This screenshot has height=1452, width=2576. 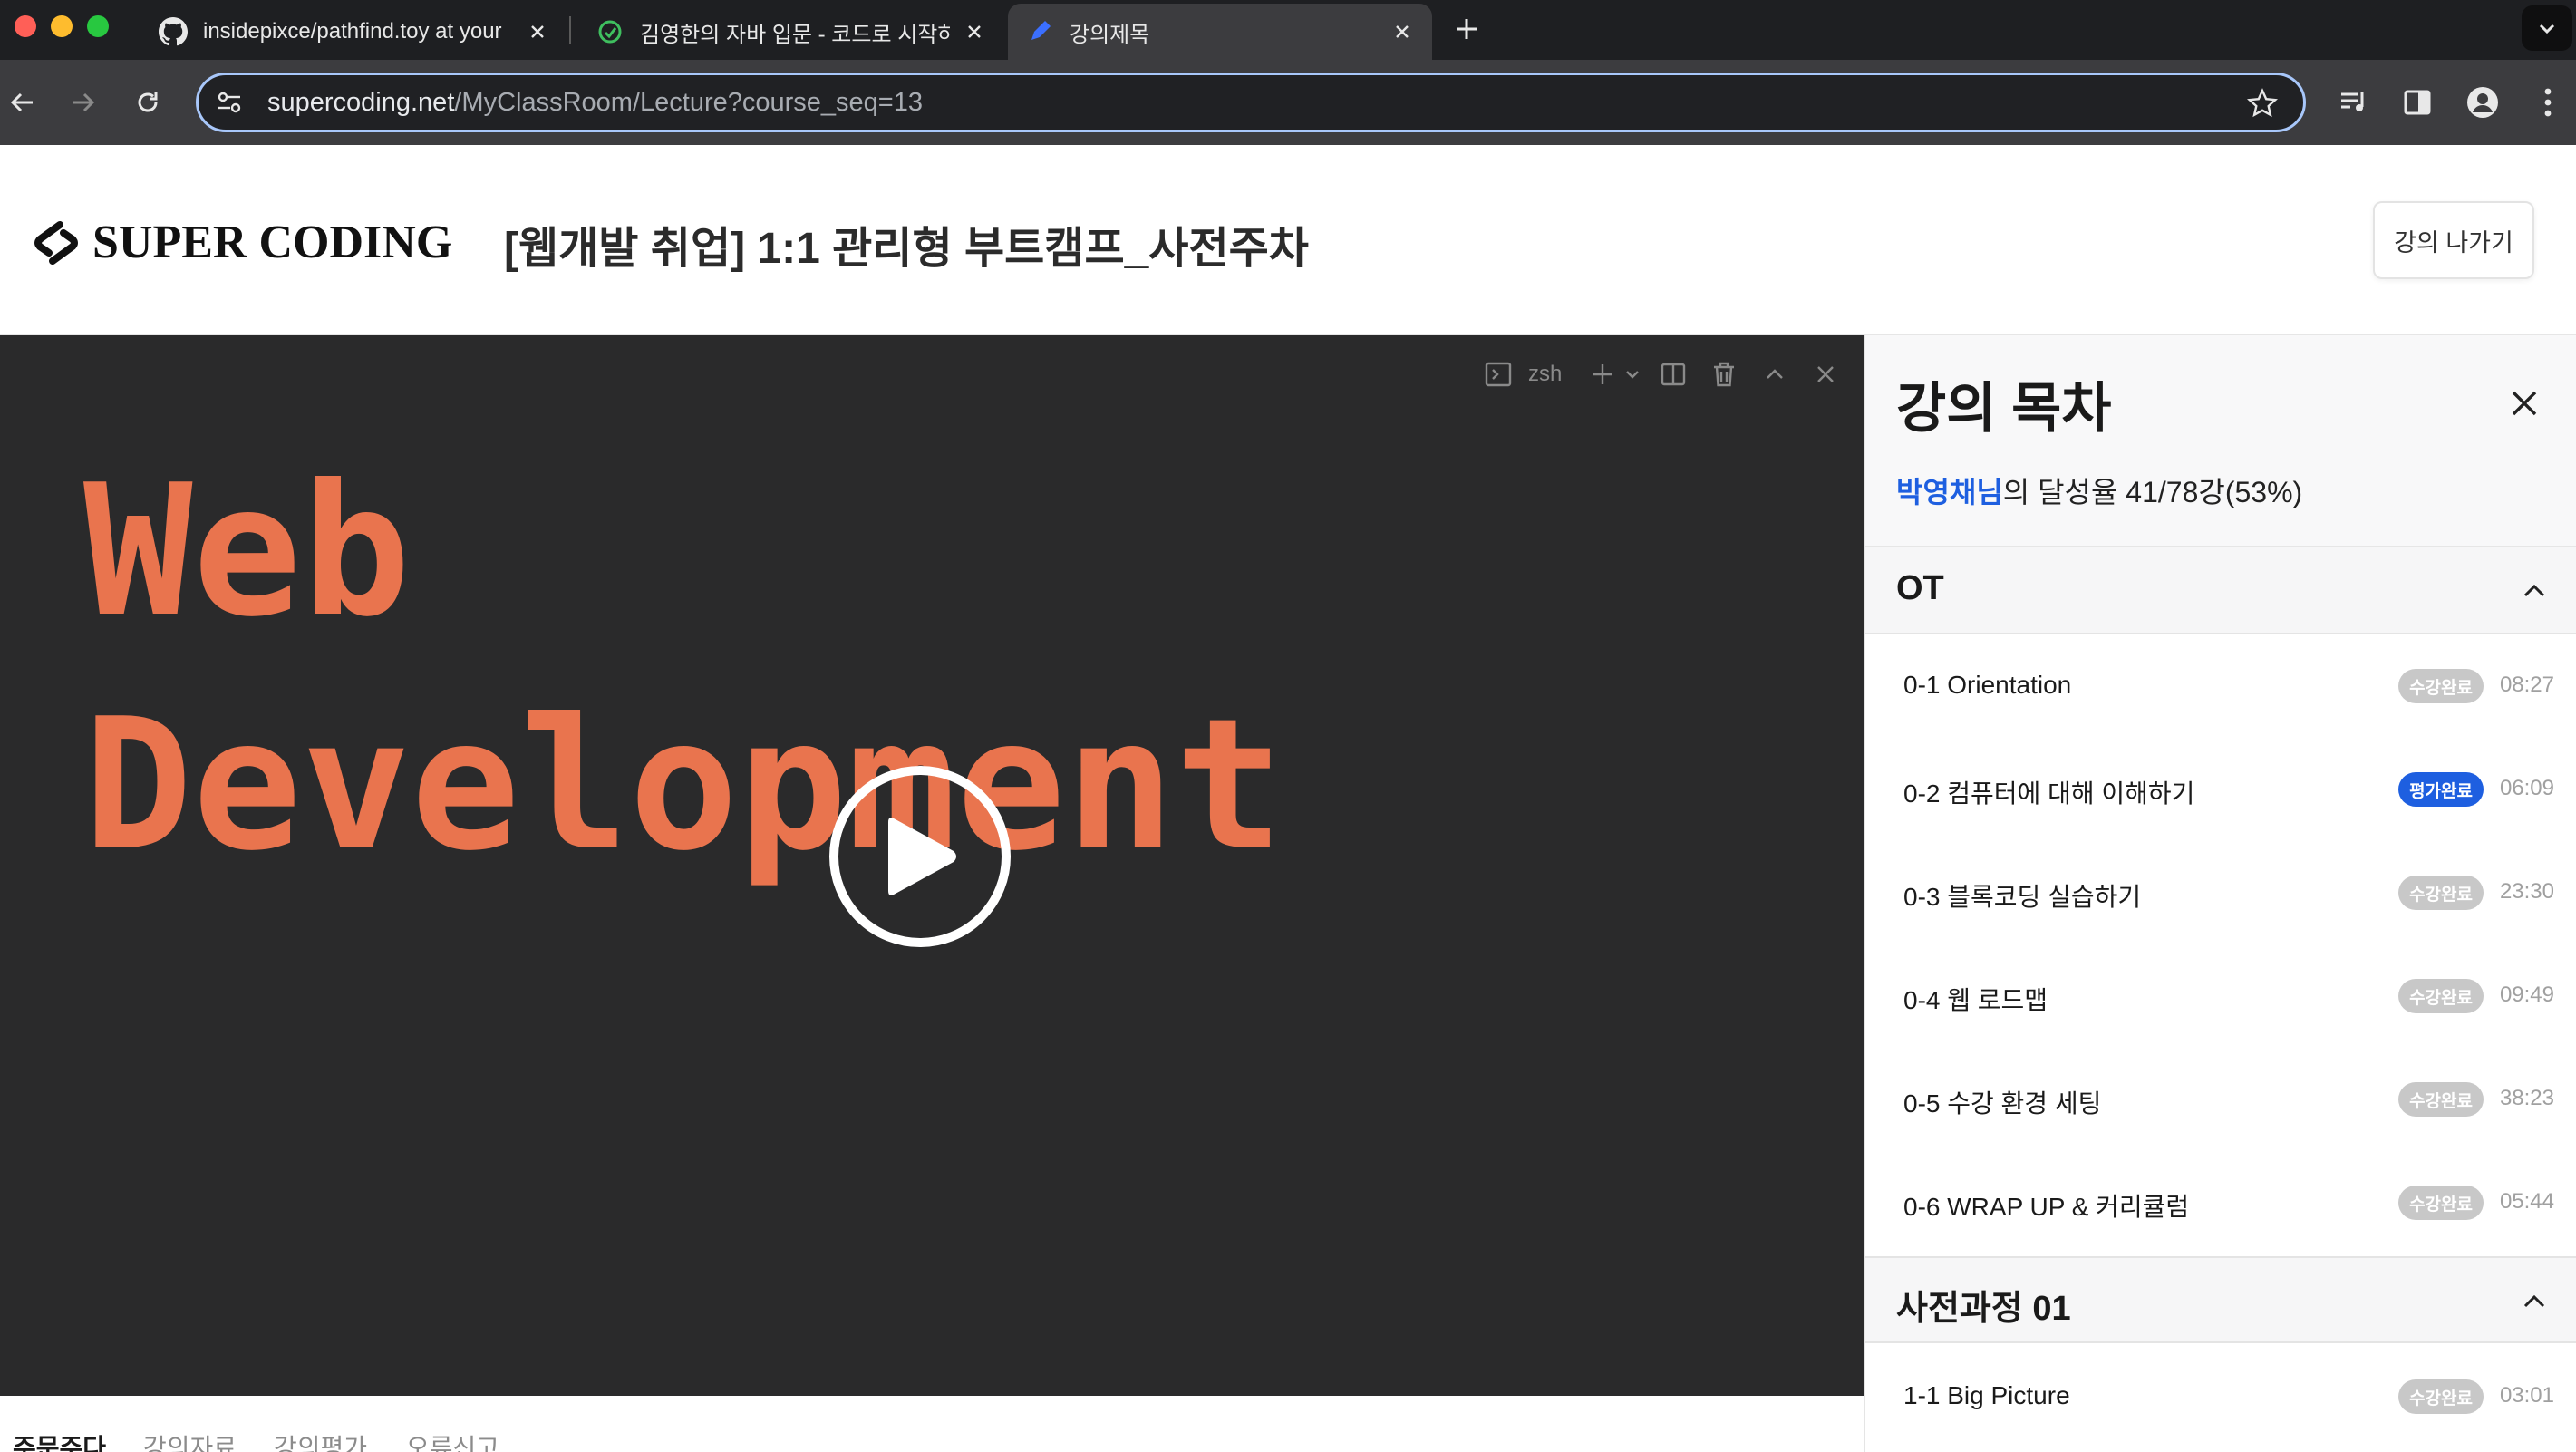 What do you see at coordinates (2526, 1395) in the screenshot?
I see `lesson-duration: 03:01` at bounding box center [2526, 1395].